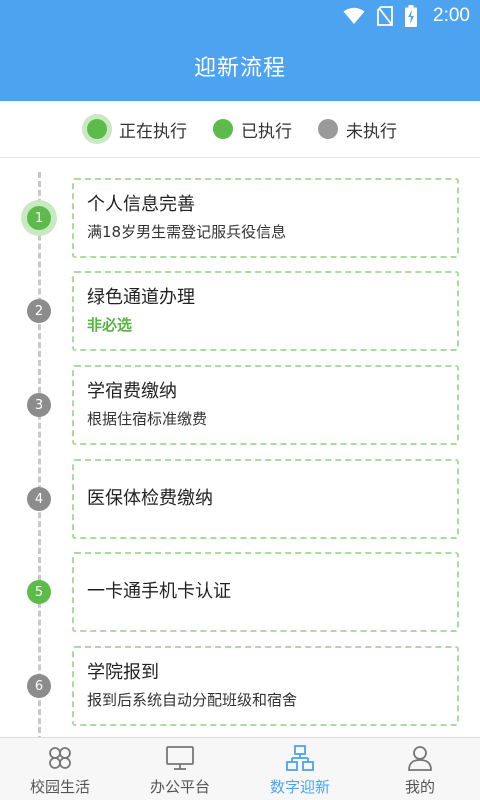 The image size is (480, 800). What do you see at coordinates (239, 68) in the screenshot?
I see `page-title: 迎新流程` at bounding box center [239, 68].